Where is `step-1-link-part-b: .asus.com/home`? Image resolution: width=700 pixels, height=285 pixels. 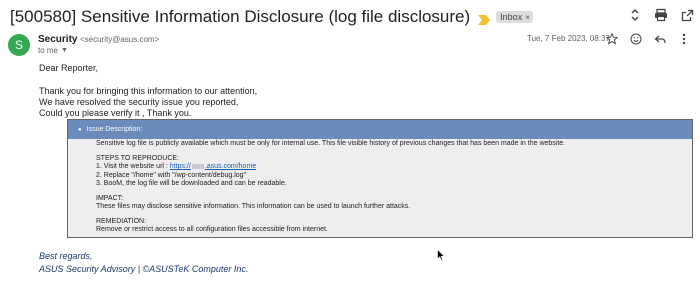
step-1-link-part-b: .asus.com/home is located at coordinates (230, 166).